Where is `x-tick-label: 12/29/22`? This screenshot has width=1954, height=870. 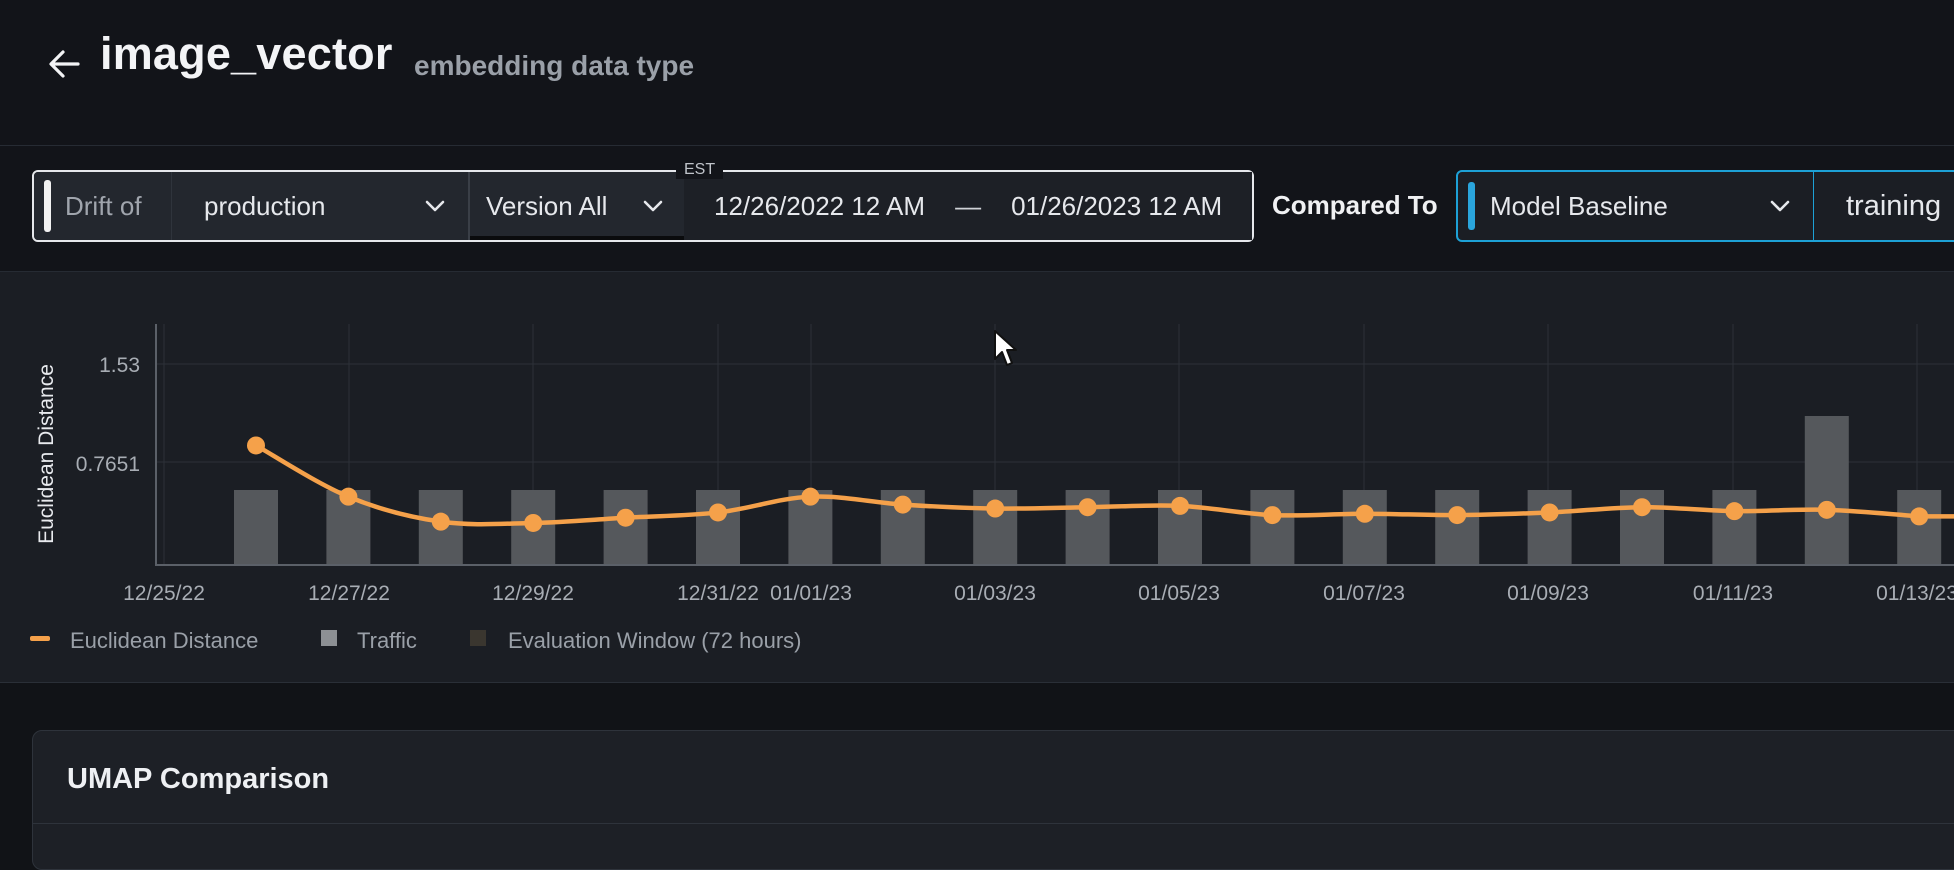 x-tick-label: 12/29/22 is located at coordinates (533, 593).